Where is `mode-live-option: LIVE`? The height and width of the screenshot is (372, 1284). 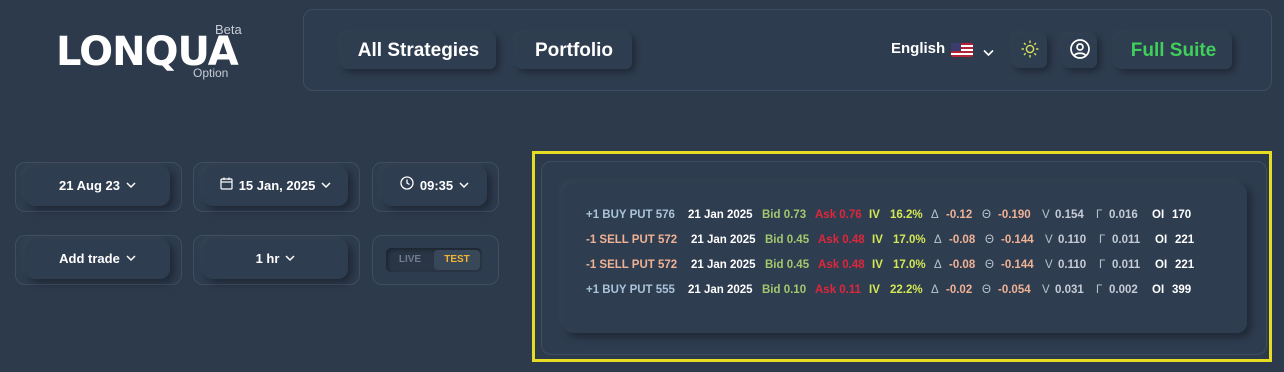
mode-live-option: LIVE is located at coordinates (410, 260).